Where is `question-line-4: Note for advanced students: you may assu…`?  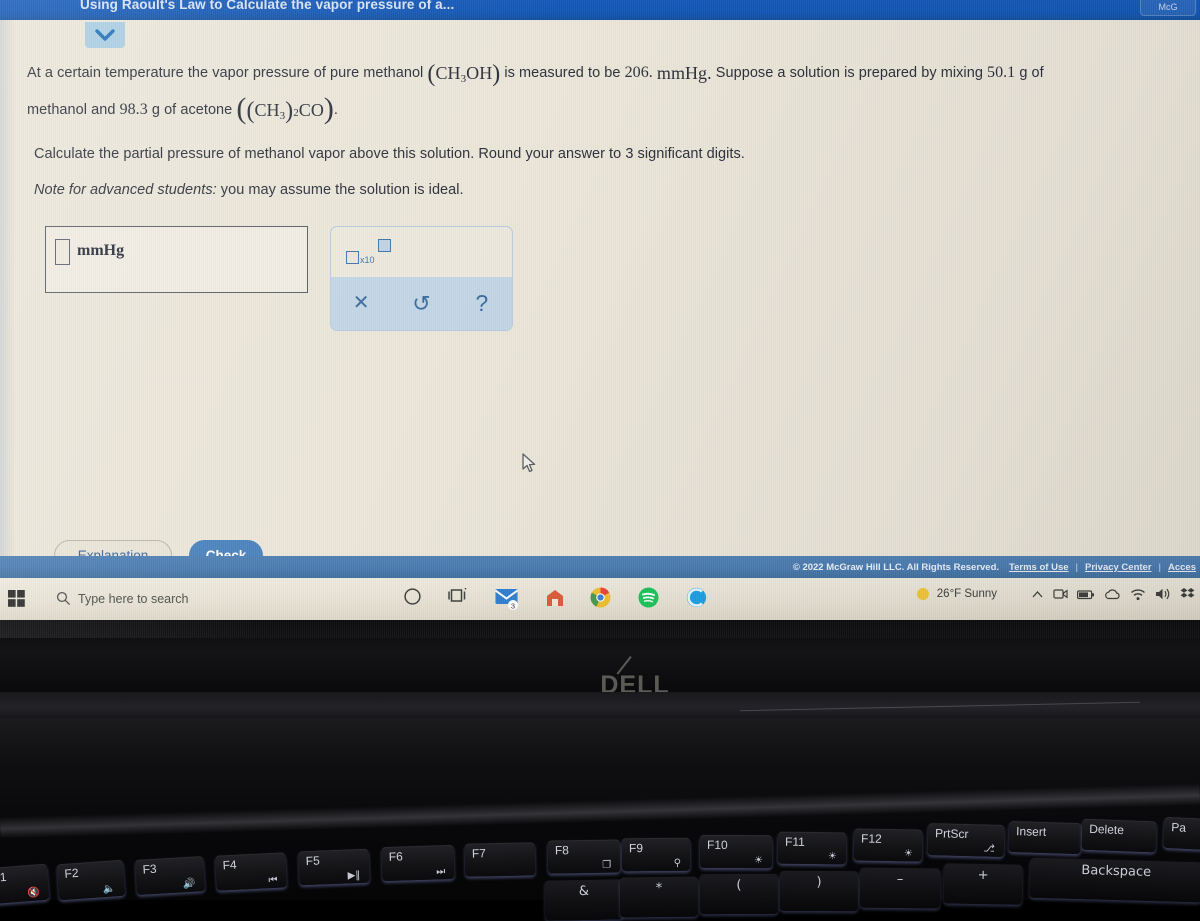 question-line-4: Note for advanced students: you may assu… is located at coordinates (249, 190).